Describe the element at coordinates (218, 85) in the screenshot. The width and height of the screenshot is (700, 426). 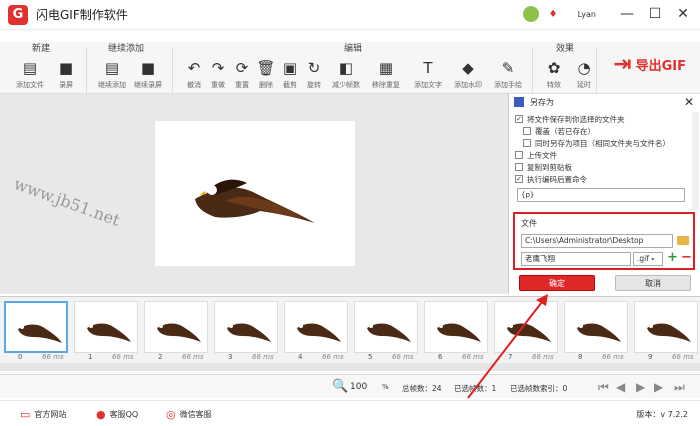
I see `tool-label: 重做` at that location.